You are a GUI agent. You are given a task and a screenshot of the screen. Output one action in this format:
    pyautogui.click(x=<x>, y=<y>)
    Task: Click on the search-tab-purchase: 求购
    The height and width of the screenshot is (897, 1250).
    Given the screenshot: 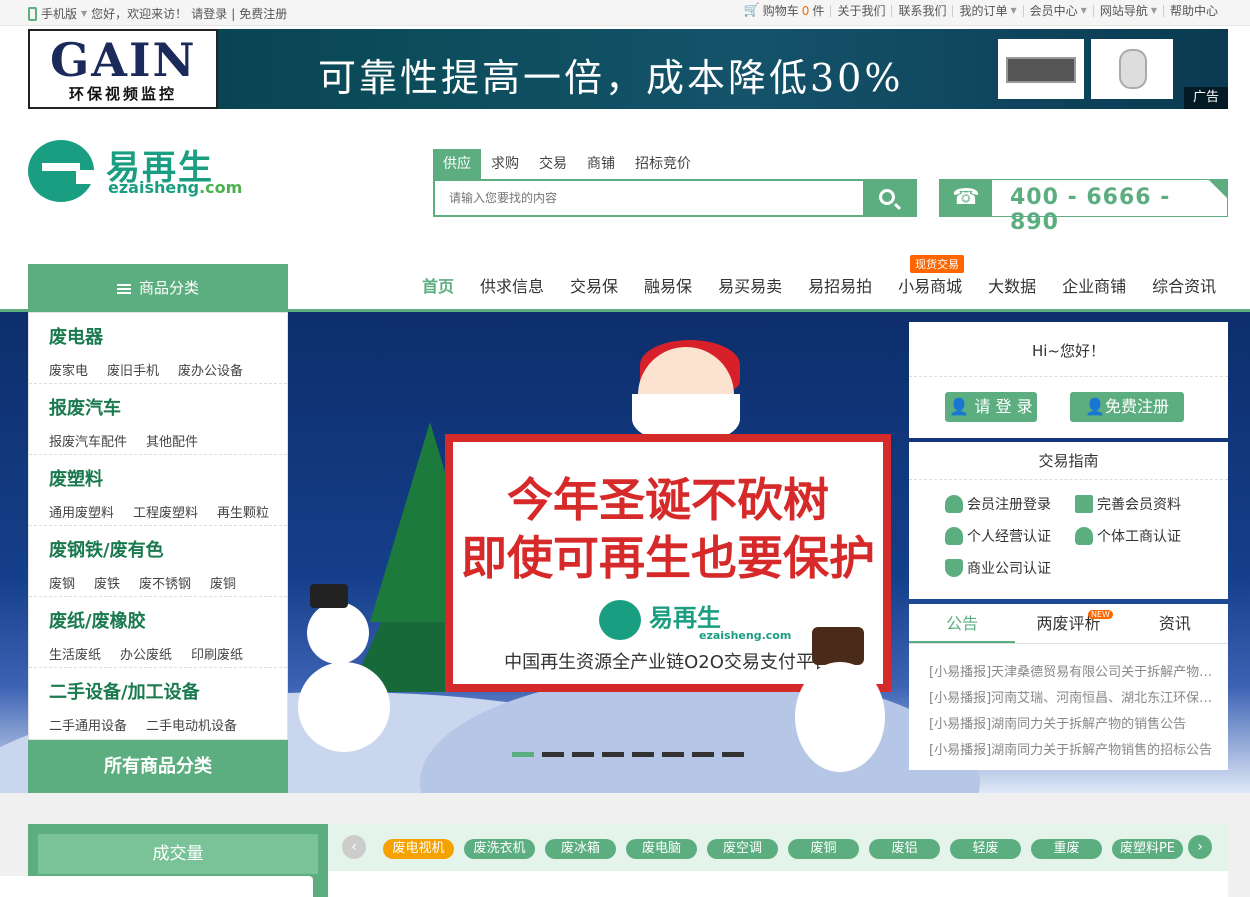 What is the action you would take?
    pyautogui.click(x=505, y=164)
    